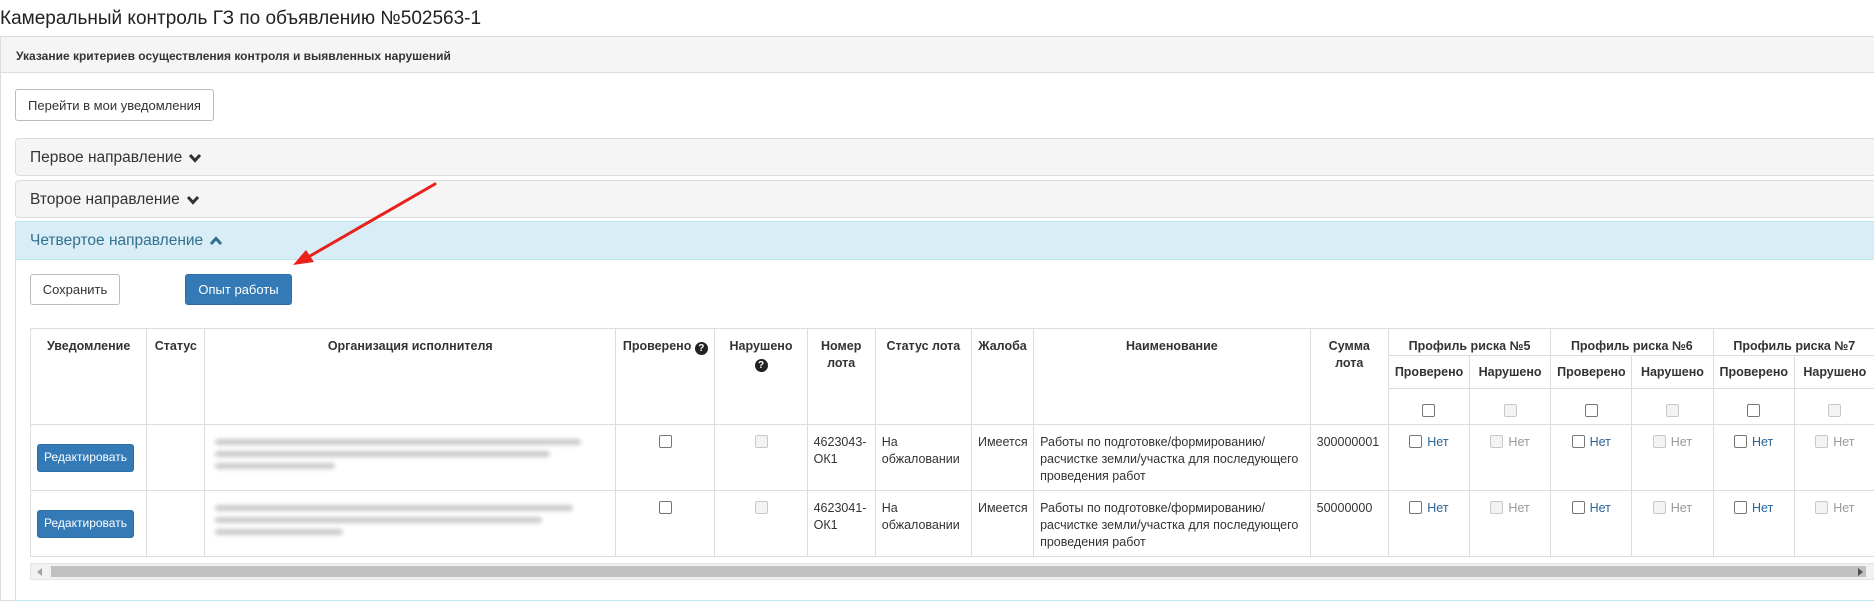  I want to click on risk7-violated-all-checkbox, so click(1835, 410).